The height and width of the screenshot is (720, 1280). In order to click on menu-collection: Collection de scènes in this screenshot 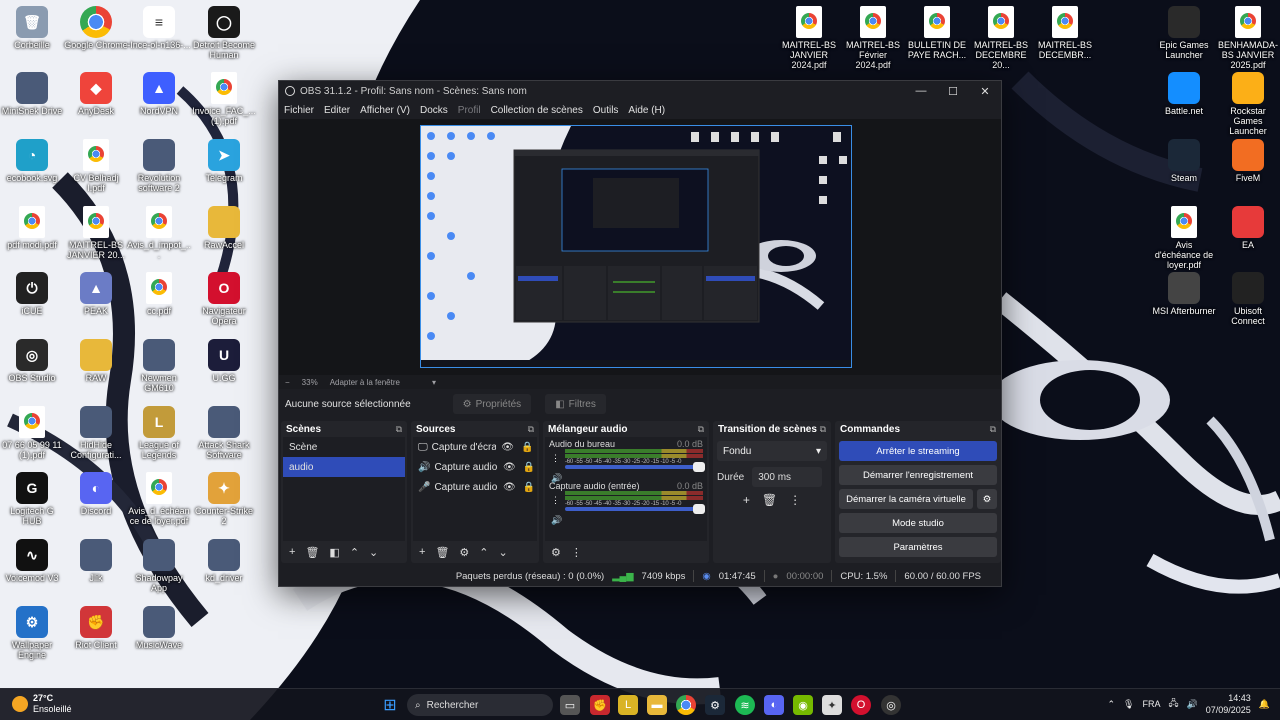, I will do `click(537, 110)`.